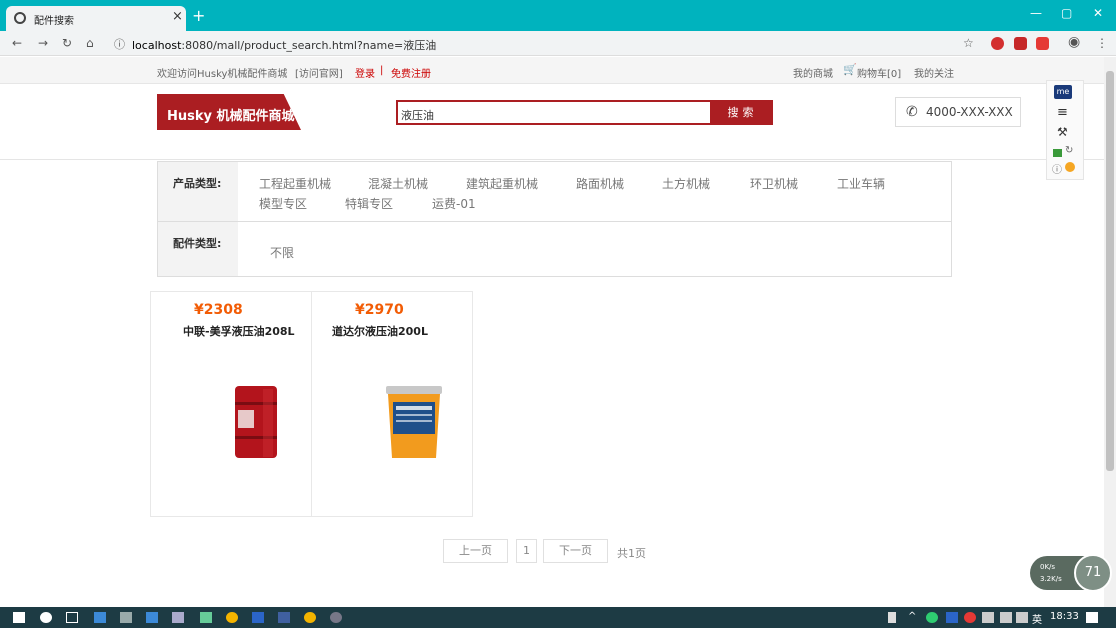 The width and height of the screenshot is (1116, 628). I want to click on profile-icon: ◉, so click(1074, 42).